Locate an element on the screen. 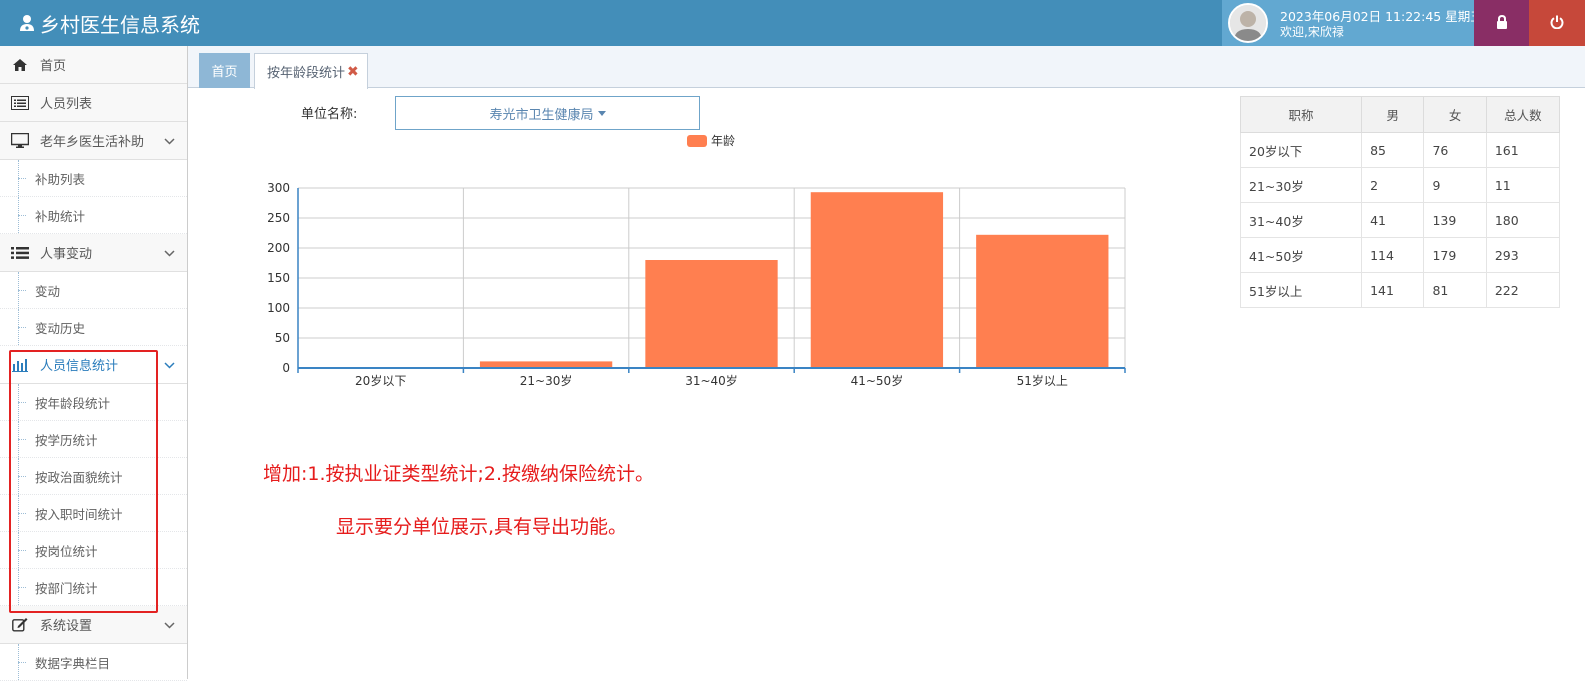 The width and height of the screenshot is (1585, 681). user-info: 2023年06月02日 11:22:45 星期五 欢迎,宋欣禄 is located at coordinates (1352, 23).